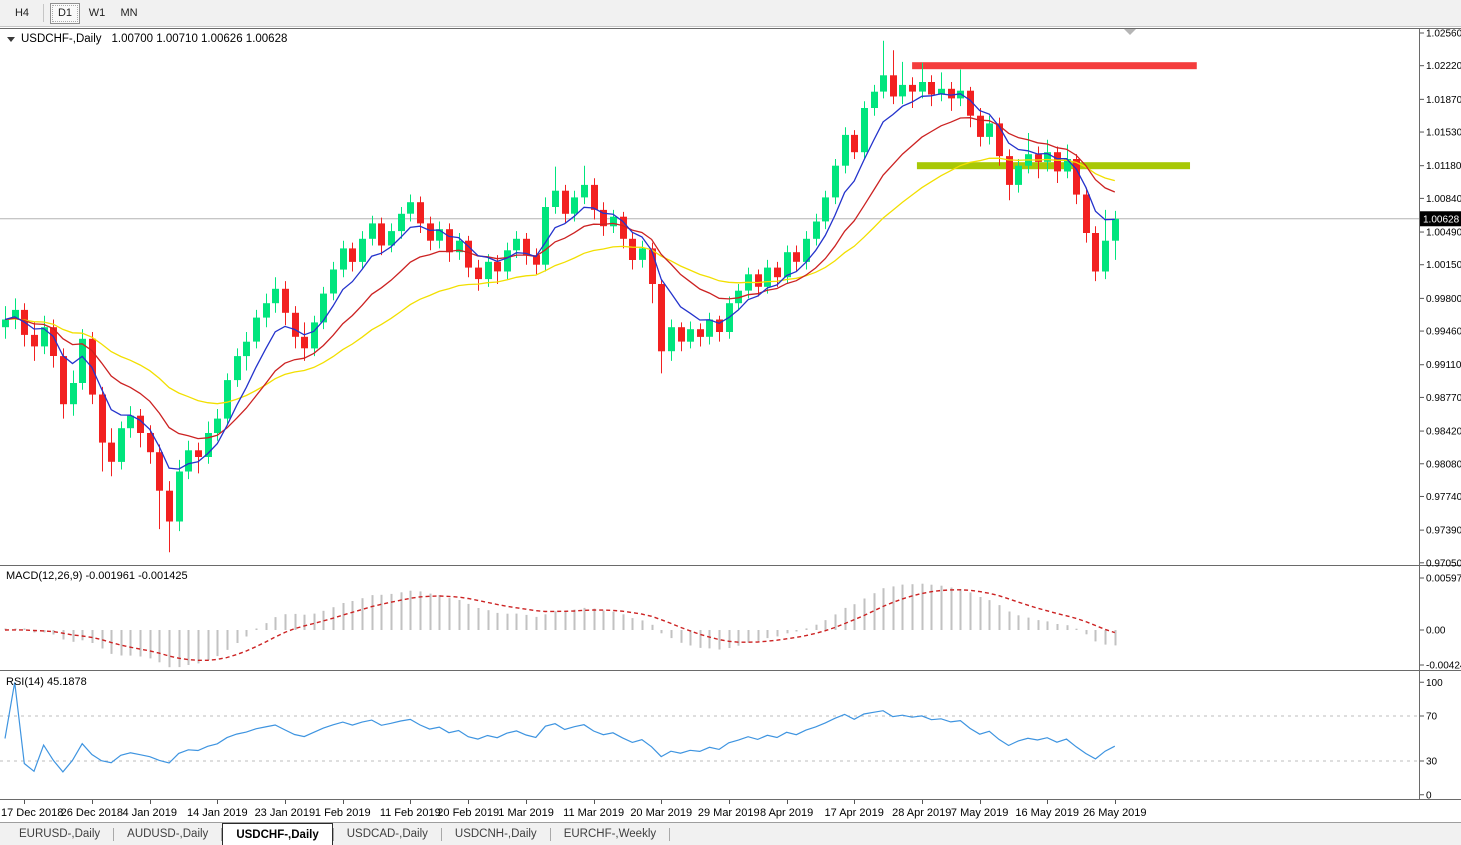 The width and height of the screenshot is (1461, 845). Describe the element at coordinates (46, 682) in the screenshot. I see `rsi-indicator-label: RSI(14) 45.1878` at that location.